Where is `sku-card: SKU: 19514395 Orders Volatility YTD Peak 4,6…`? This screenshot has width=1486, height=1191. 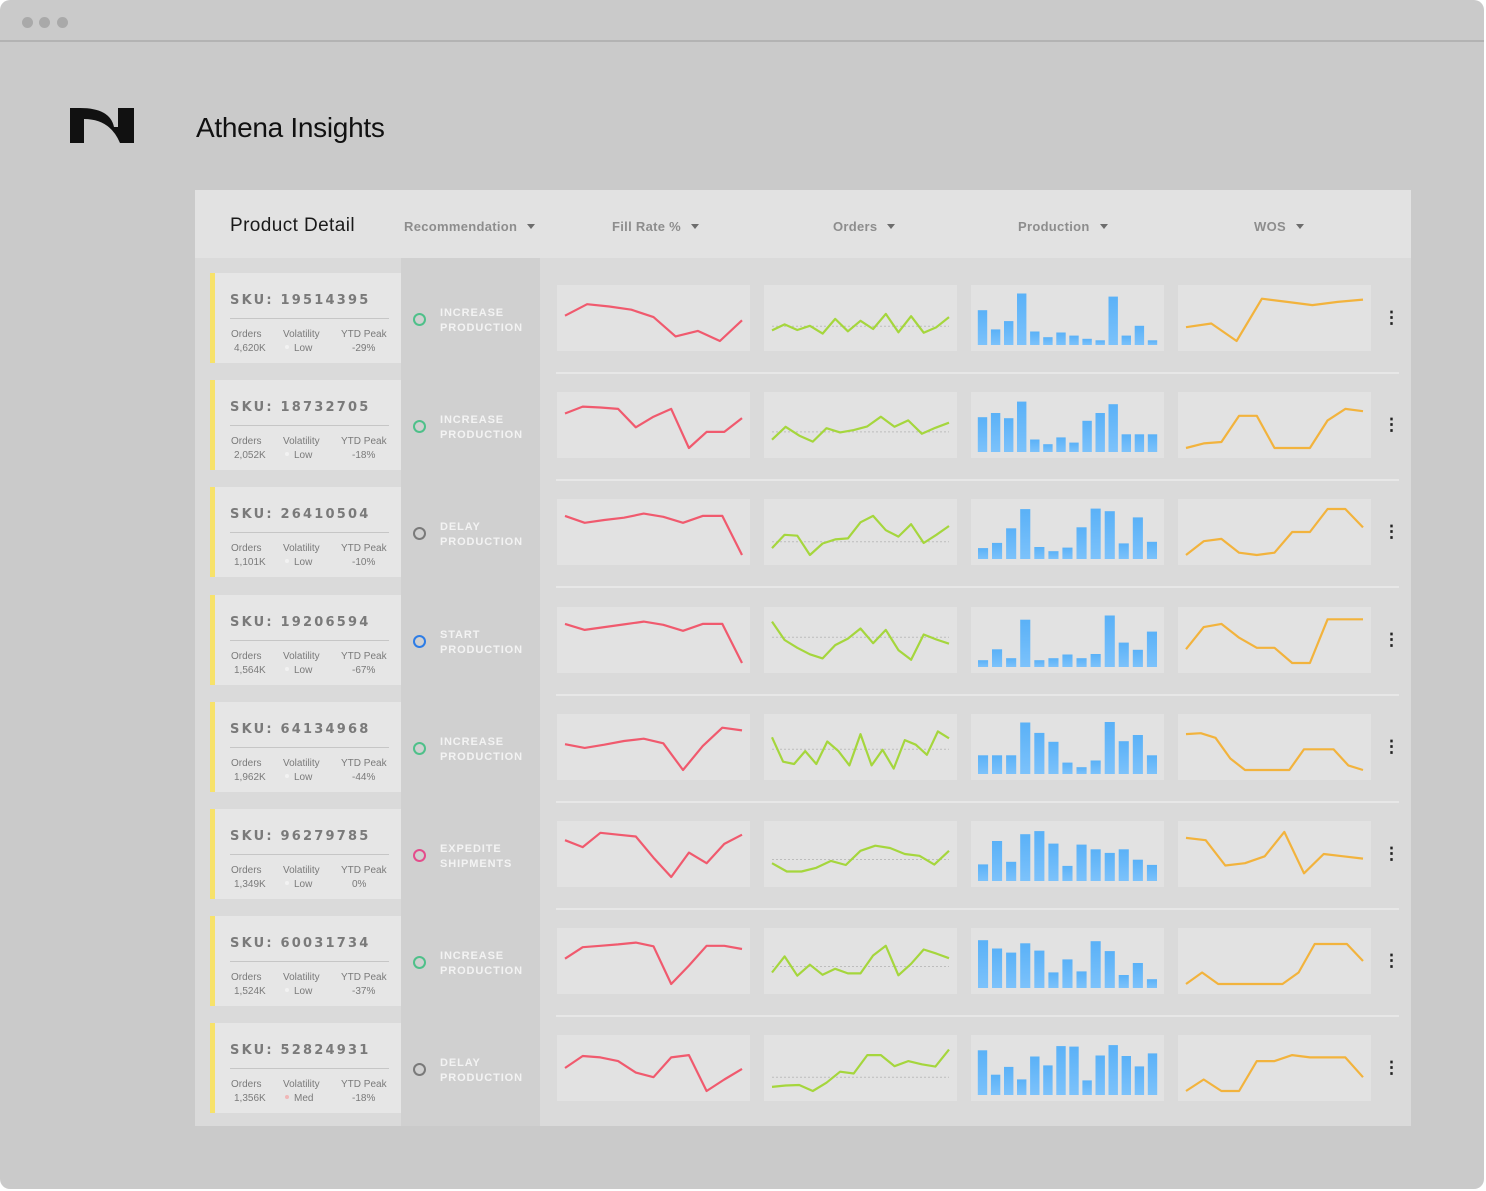
sku-card: SKU: 19514395 Orders Volatility YTD Peak 4,6… is located at coordinates (305, 318).